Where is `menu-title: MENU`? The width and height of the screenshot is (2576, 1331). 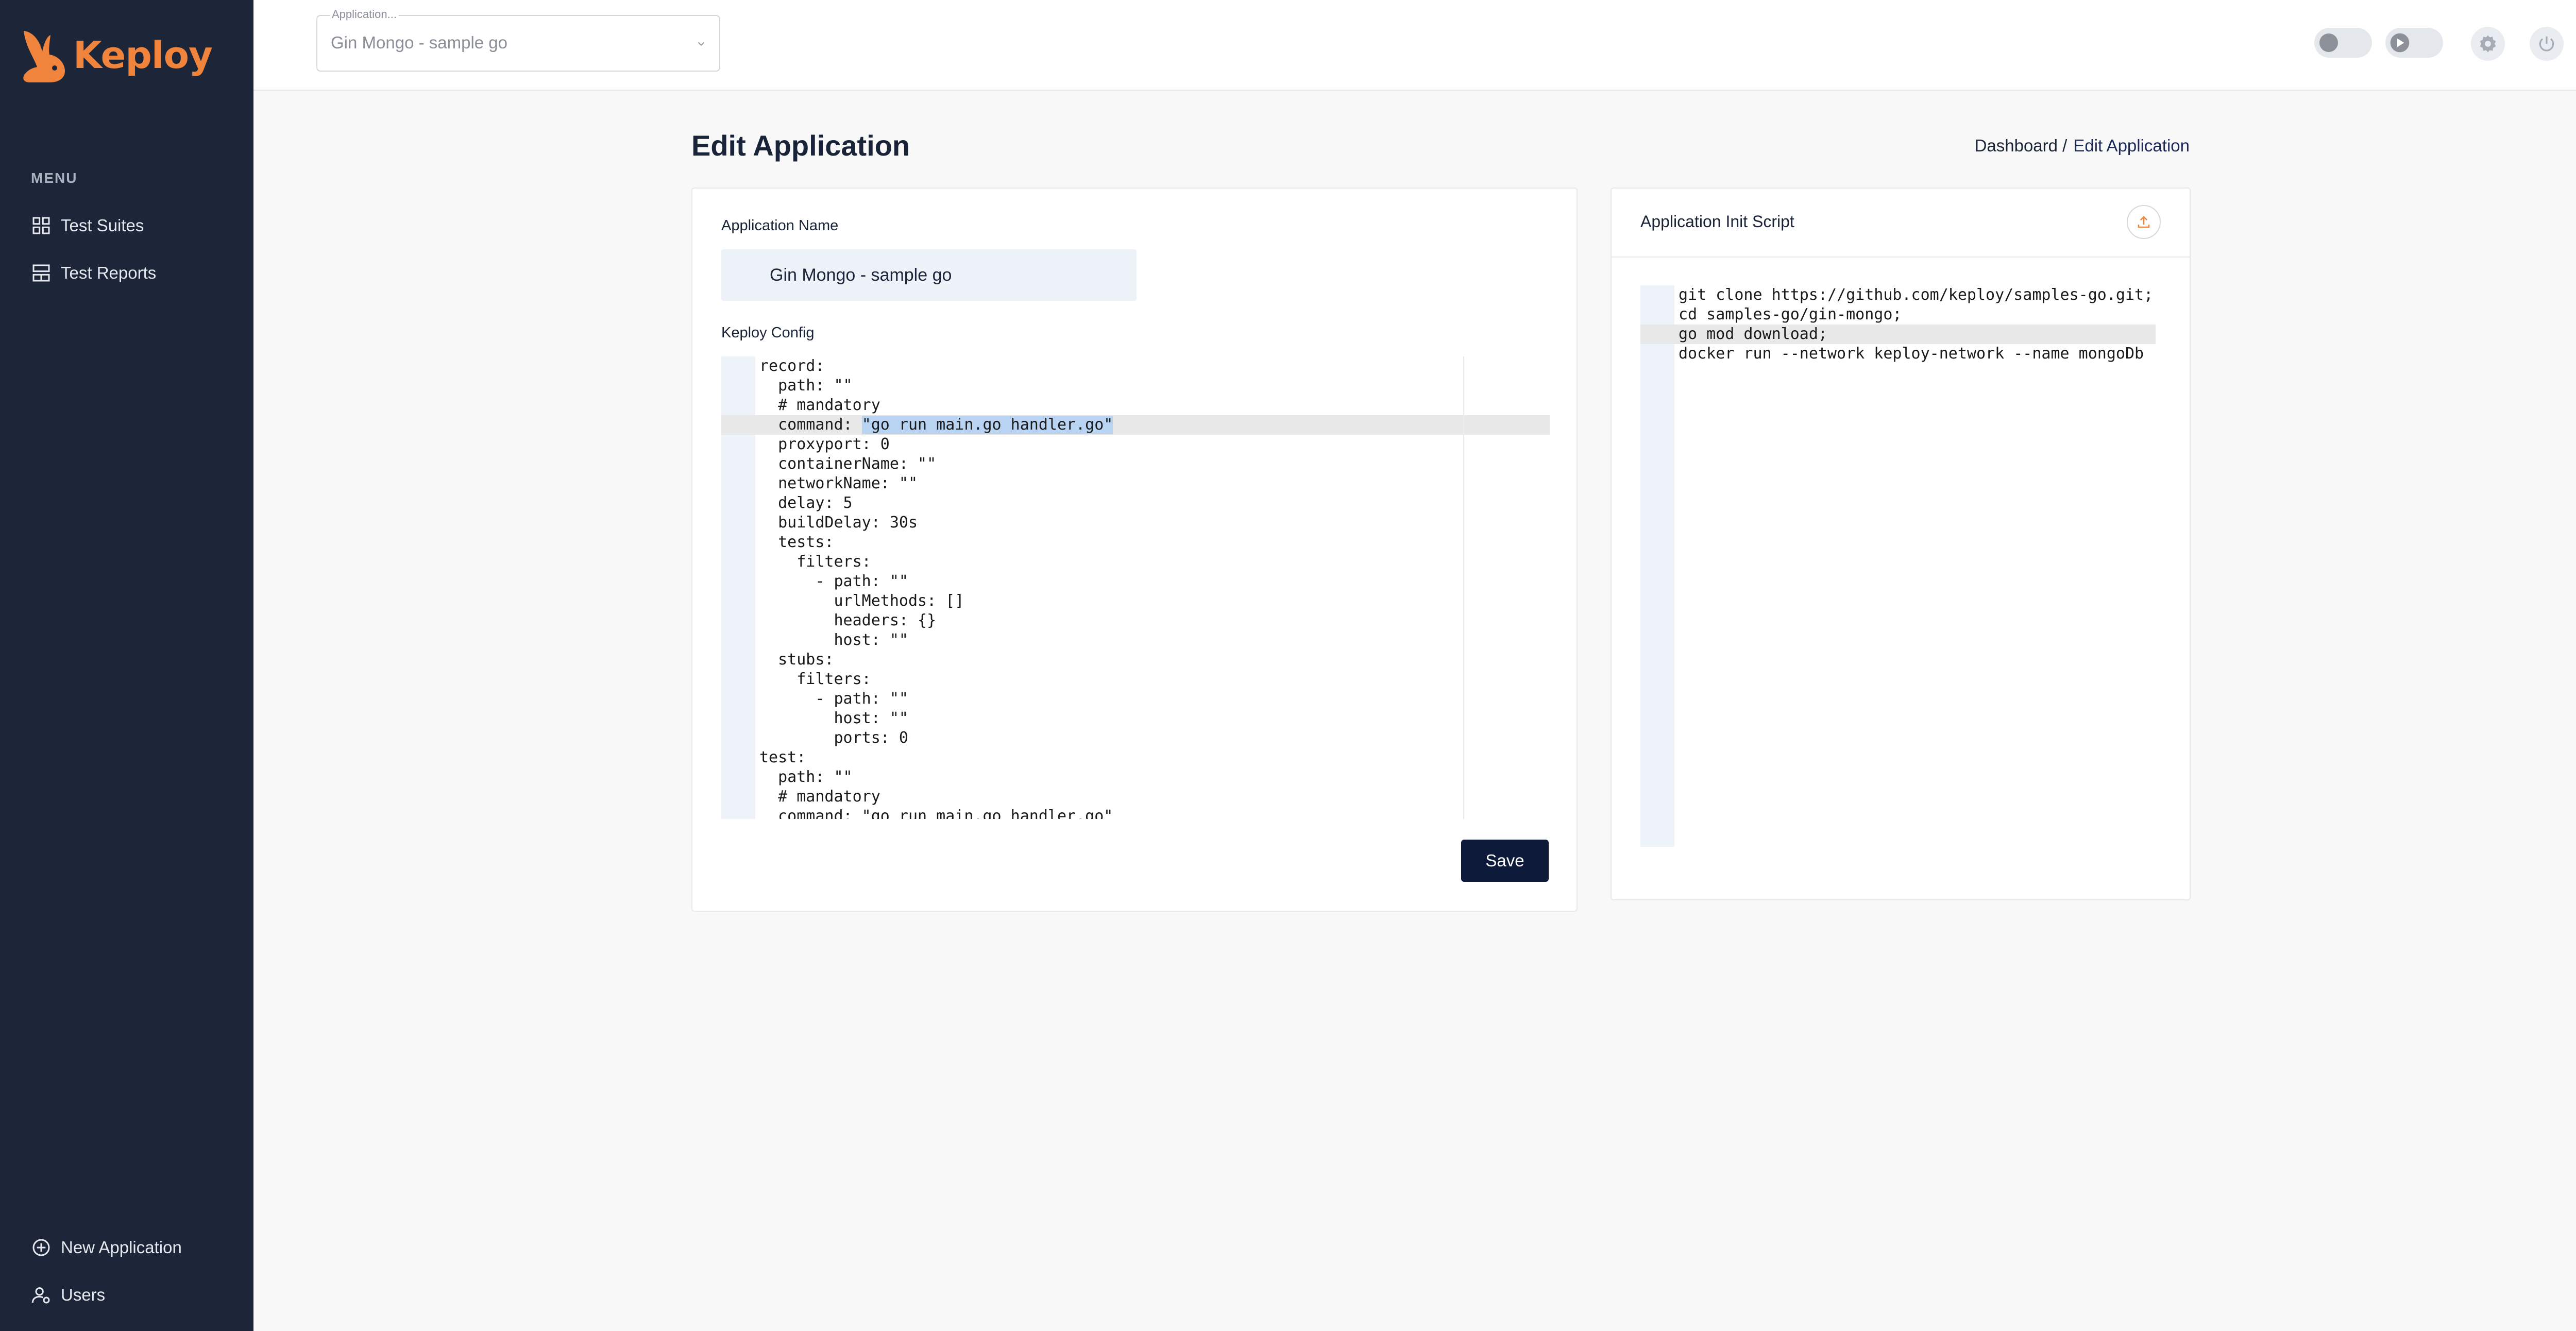 menu-title: MENU is located at coordinates (54, 178).